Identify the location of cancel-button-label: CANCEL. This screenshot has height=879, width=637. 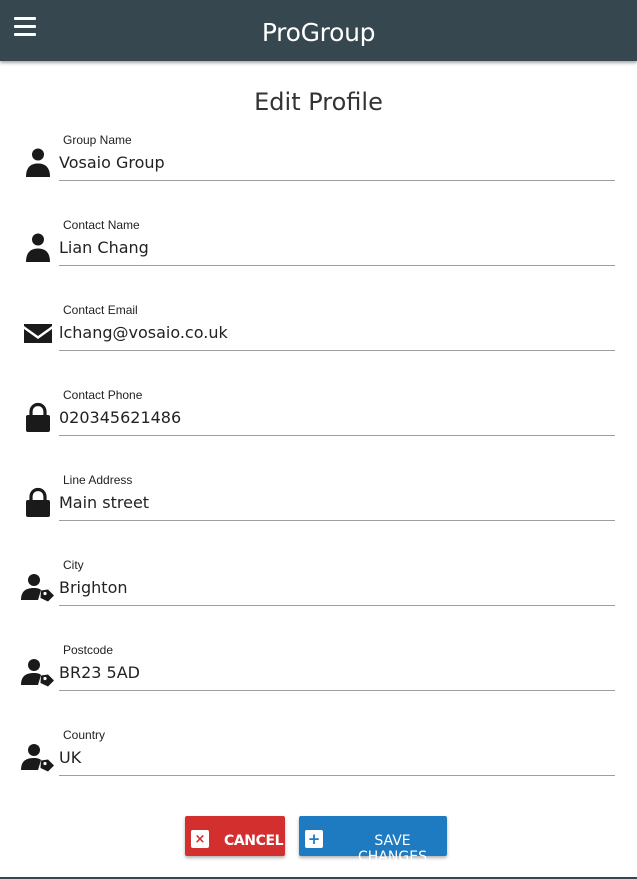
(254, 841).